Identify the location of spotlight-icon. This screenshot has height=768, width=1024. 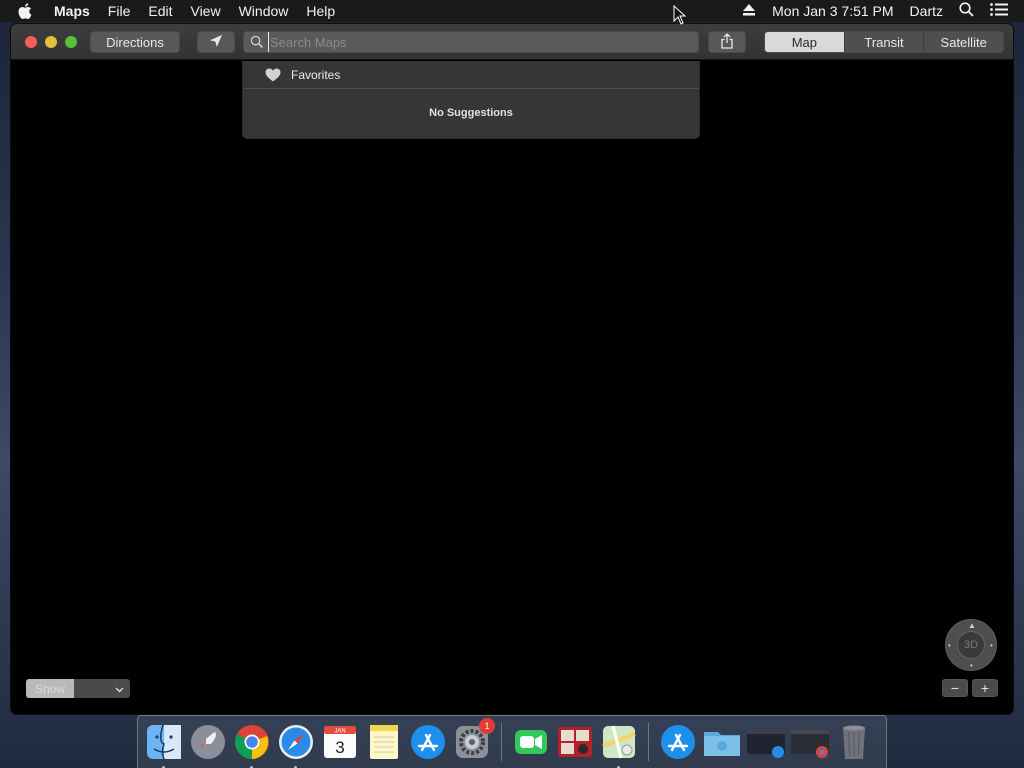
(966, 11).